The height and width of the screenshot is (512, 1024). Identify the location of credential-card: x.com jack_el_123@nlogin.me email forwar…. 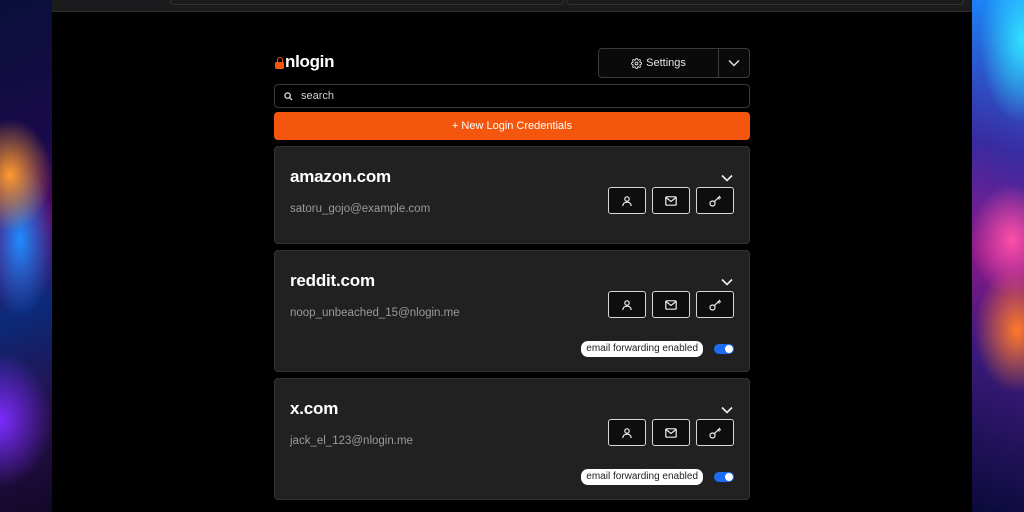
(512, 439).